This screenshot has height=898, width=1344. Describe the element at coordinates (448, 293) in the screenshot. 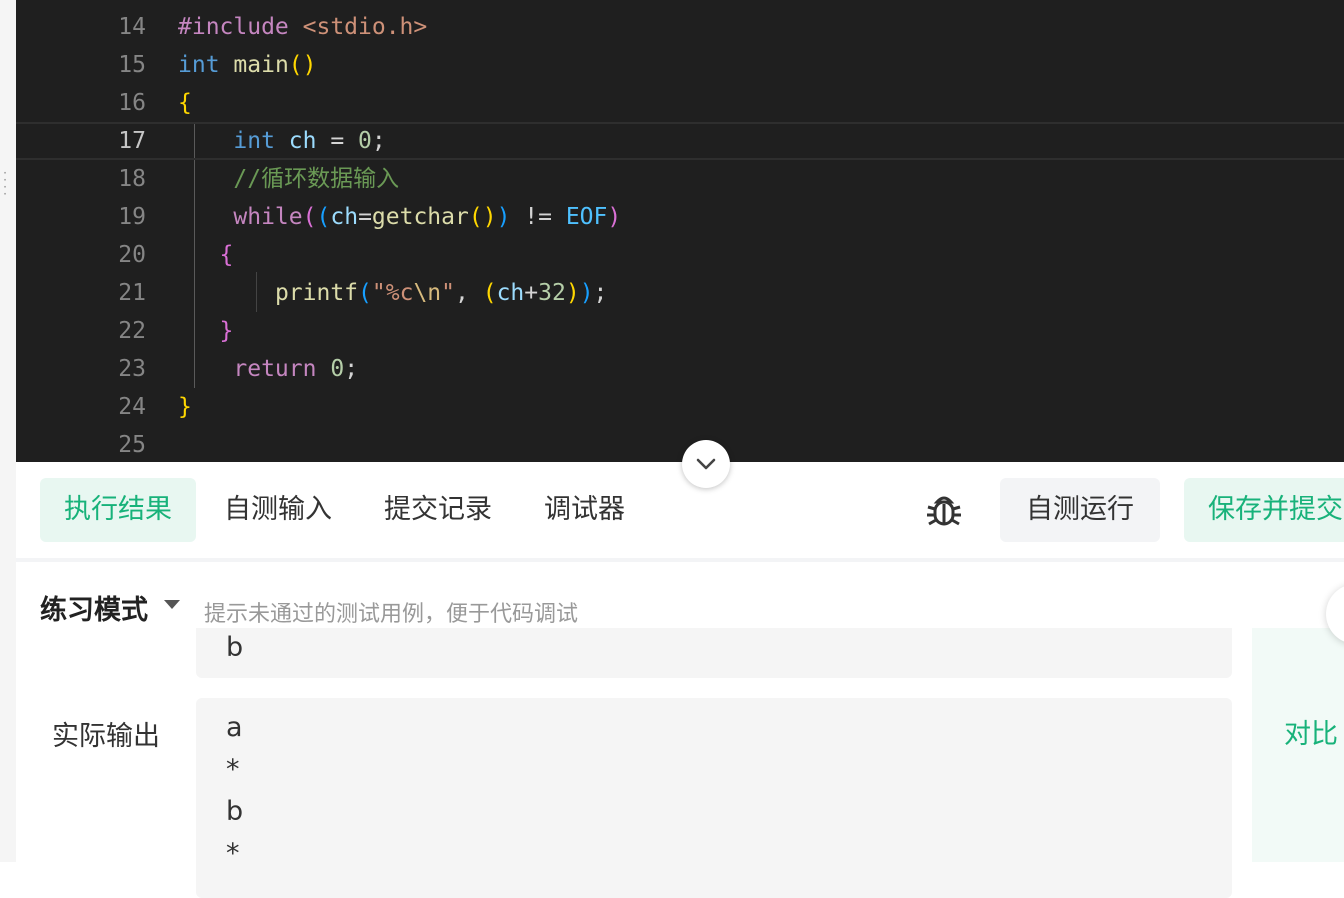

I see `code-token: "` at that location.